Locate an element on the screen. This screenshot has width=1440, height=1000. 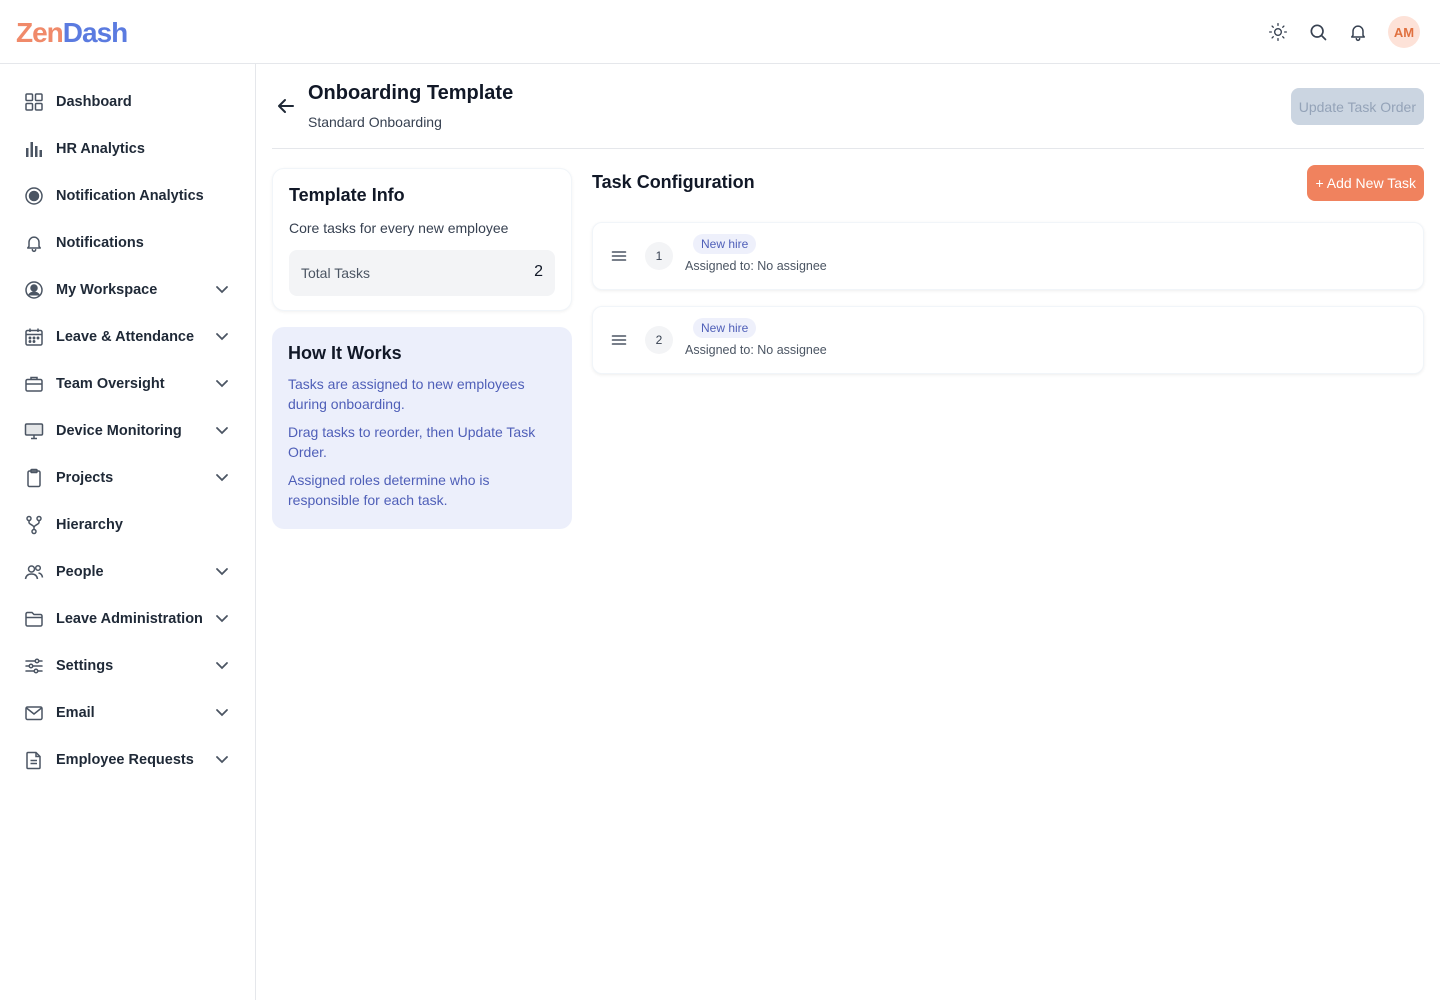
avatar: AM is located at coordinates (1404, 32).